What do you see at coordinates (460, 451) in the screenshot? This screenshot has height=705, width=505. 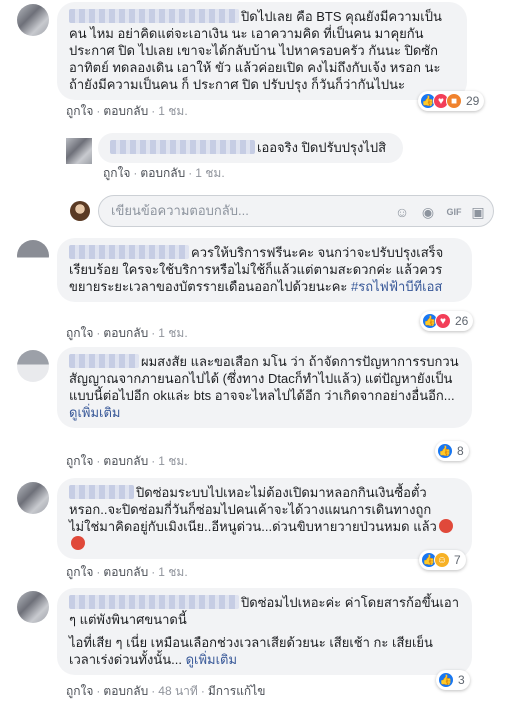 I see `reaction-count: 8` at bounding box center [460, 451].